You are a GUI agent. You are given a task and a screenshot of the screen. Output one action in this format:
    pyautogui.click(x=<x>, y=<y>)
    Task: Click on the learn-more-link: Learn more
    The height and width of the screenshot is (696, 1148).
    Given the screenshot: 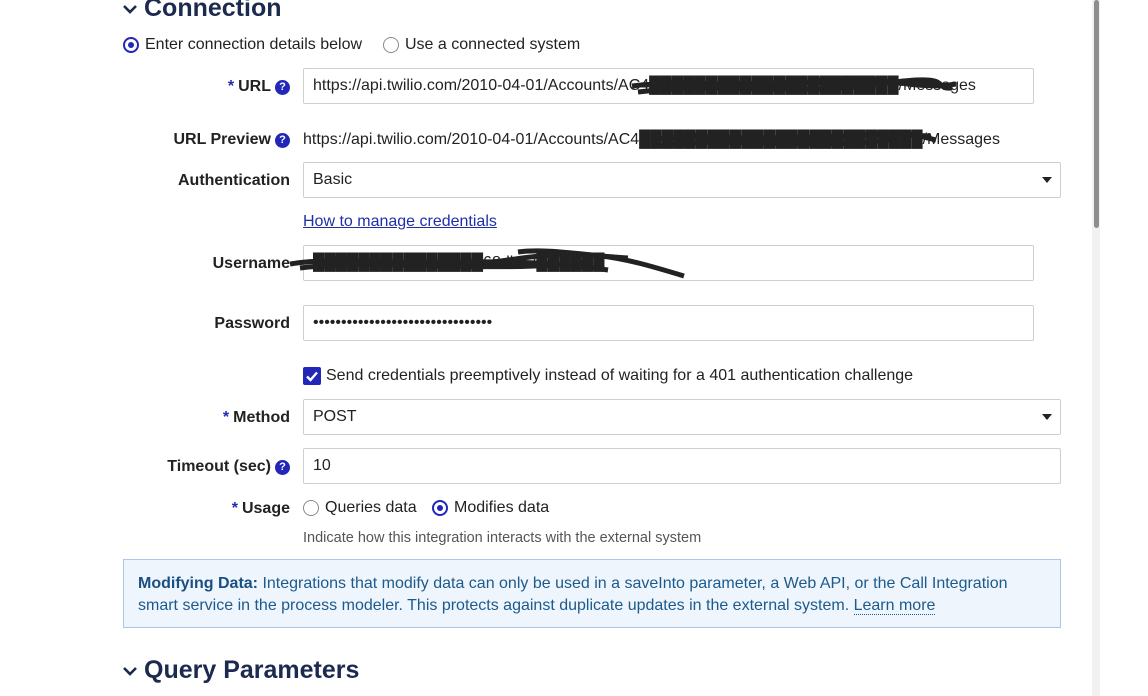 What is the action you would take?
    pyautogui.click(x=894, y=606)
    